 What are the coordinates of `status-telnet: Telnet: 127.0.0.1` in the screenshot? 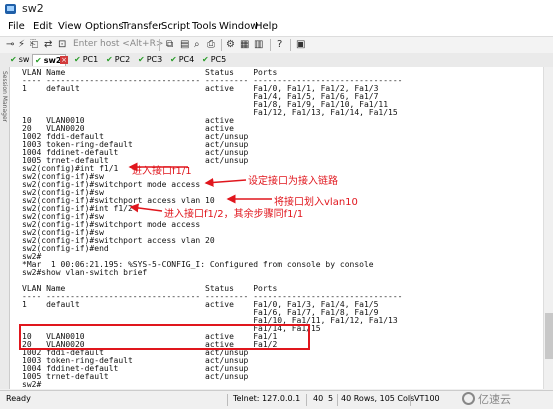 It's located at (267, 398).